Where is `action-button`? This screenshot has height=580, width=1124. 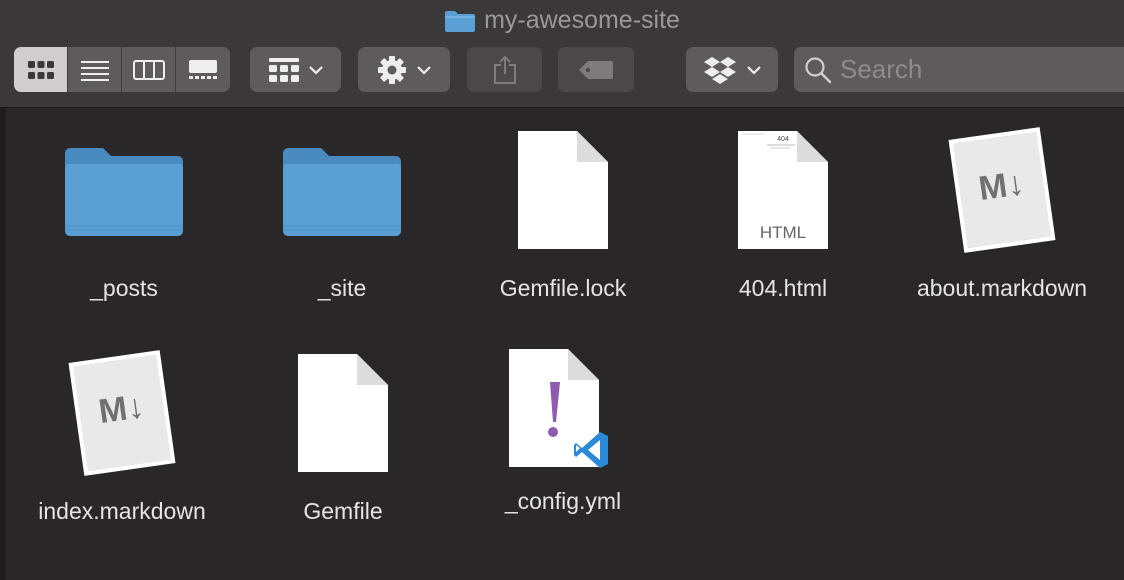 action-button is located at coordinates (404, 69).